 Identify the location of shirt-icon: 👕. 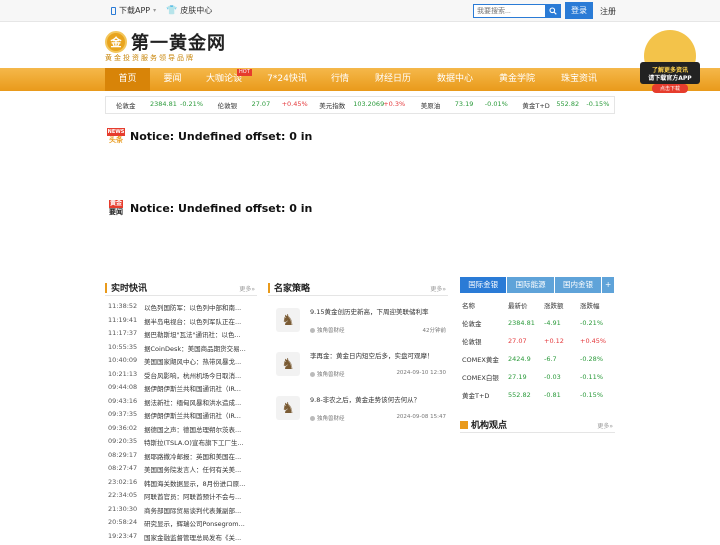
(172, 10).